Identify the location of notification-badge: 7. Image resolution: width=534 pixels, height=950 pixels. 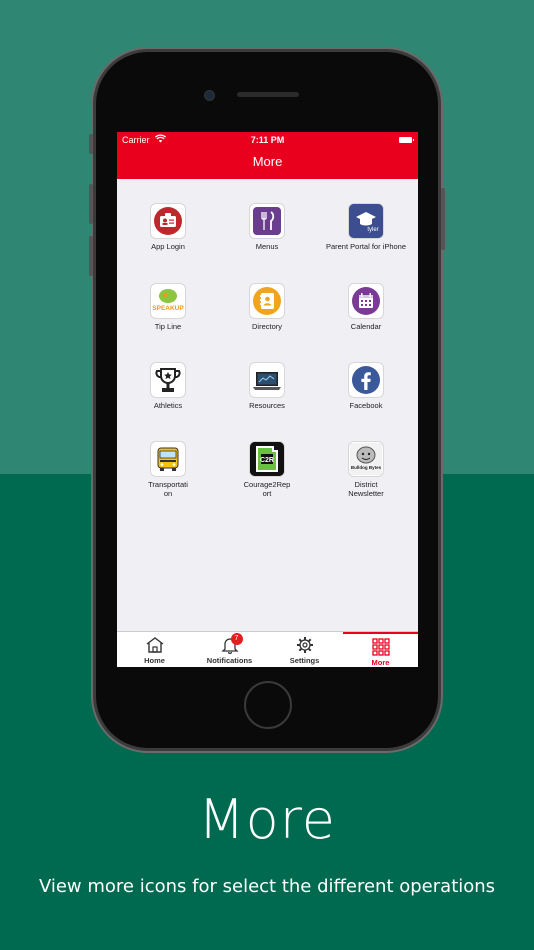
(236, 639).